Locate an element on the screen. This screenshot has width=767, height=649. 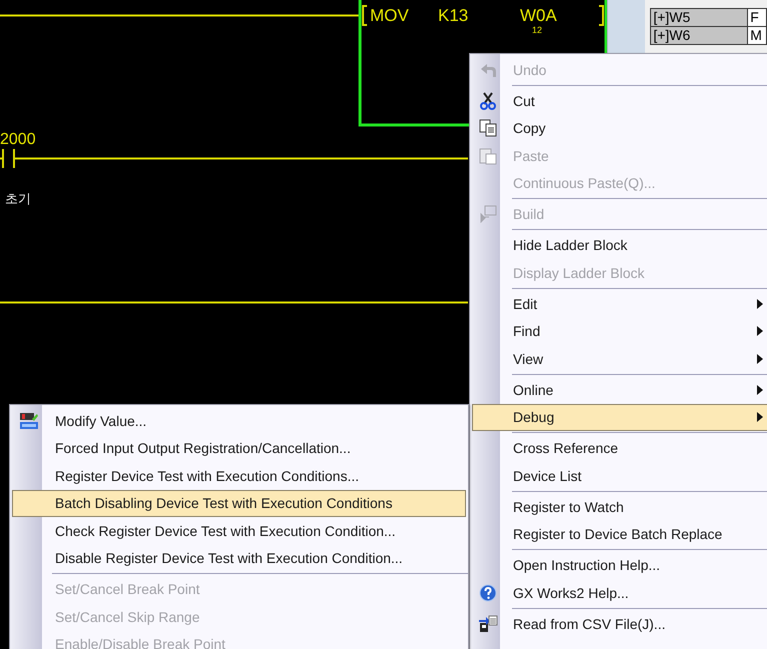
clipboard-icon is located at coordinates (488, 155).